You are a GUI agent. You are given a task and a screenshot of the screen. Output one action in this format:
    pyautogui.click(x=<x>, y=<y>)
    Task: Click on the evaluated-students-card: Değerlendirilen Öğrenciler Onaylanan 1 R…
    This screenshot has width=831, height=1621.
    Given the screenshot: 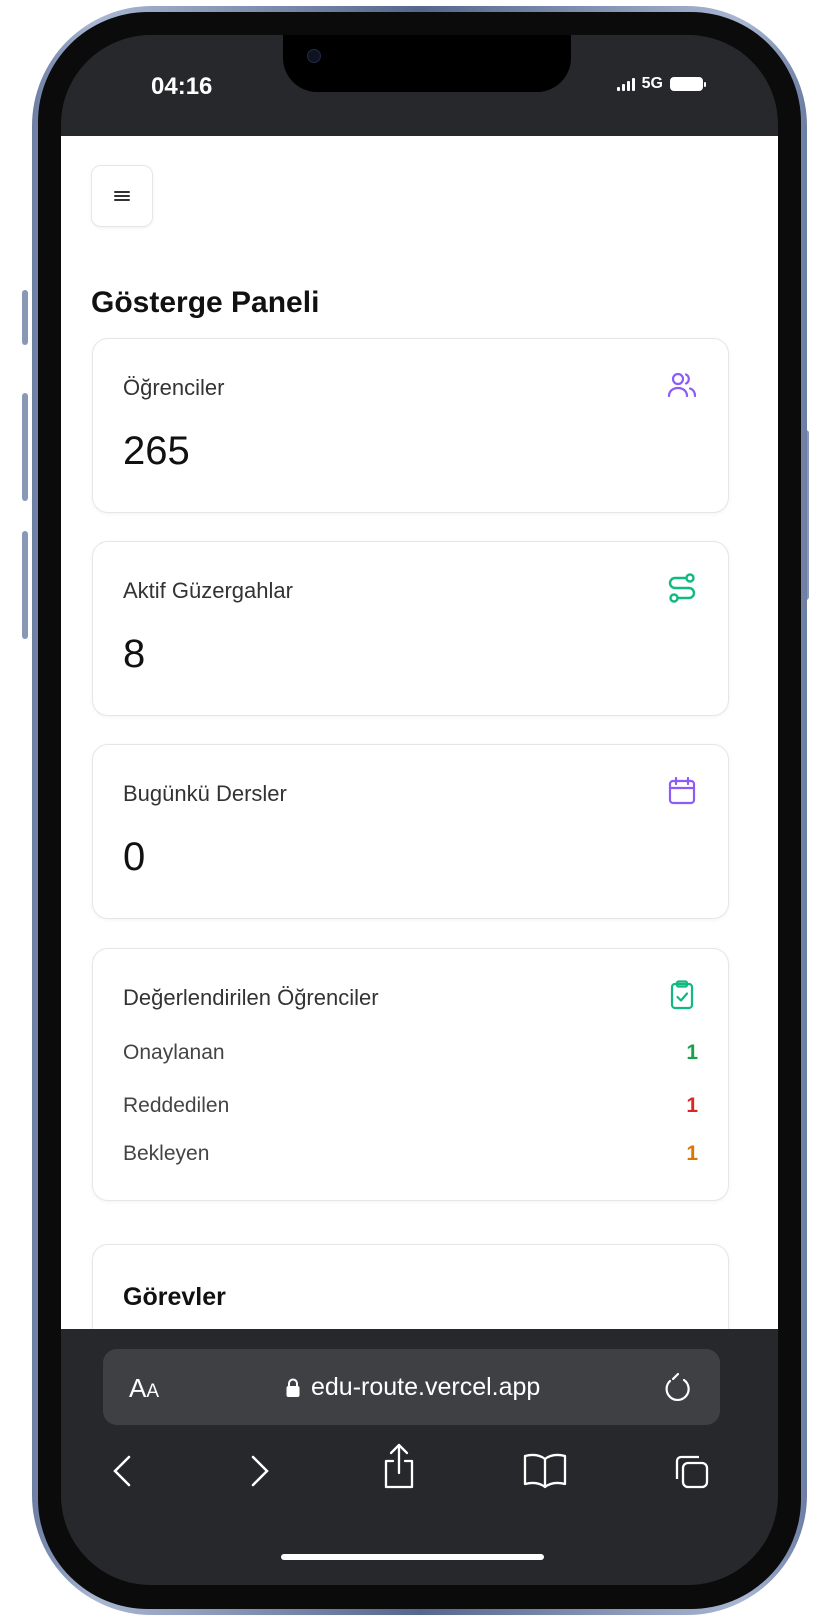 What is the action you would take?
    pyautogui.click(x=410, y=1074)
    